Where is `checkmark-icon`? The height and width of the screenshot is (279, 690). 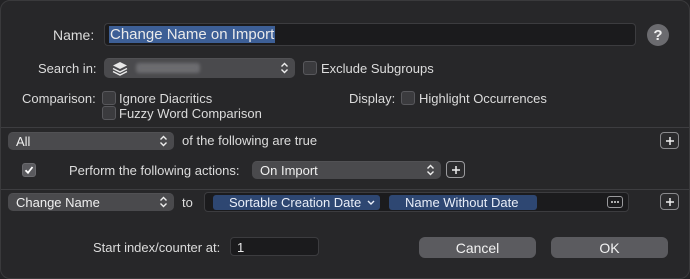
checkmark-icon is located at coordinates (29, 170).